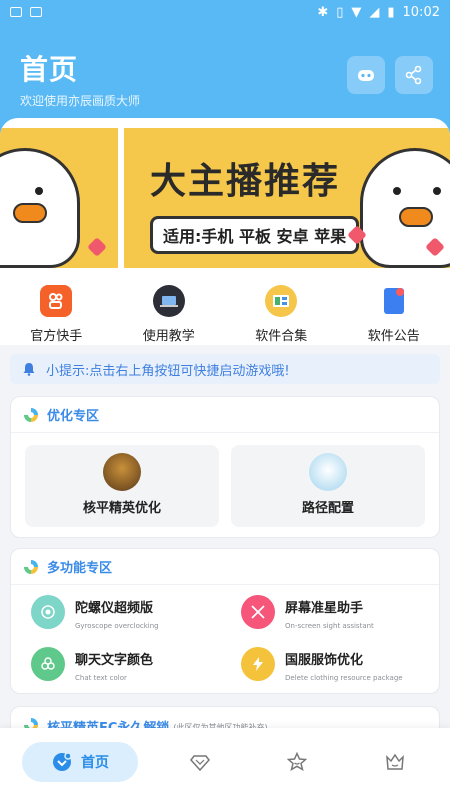  I want to click on clothing-item: 国服服饰优化 Delete clothing resource package, so click(322, 664).